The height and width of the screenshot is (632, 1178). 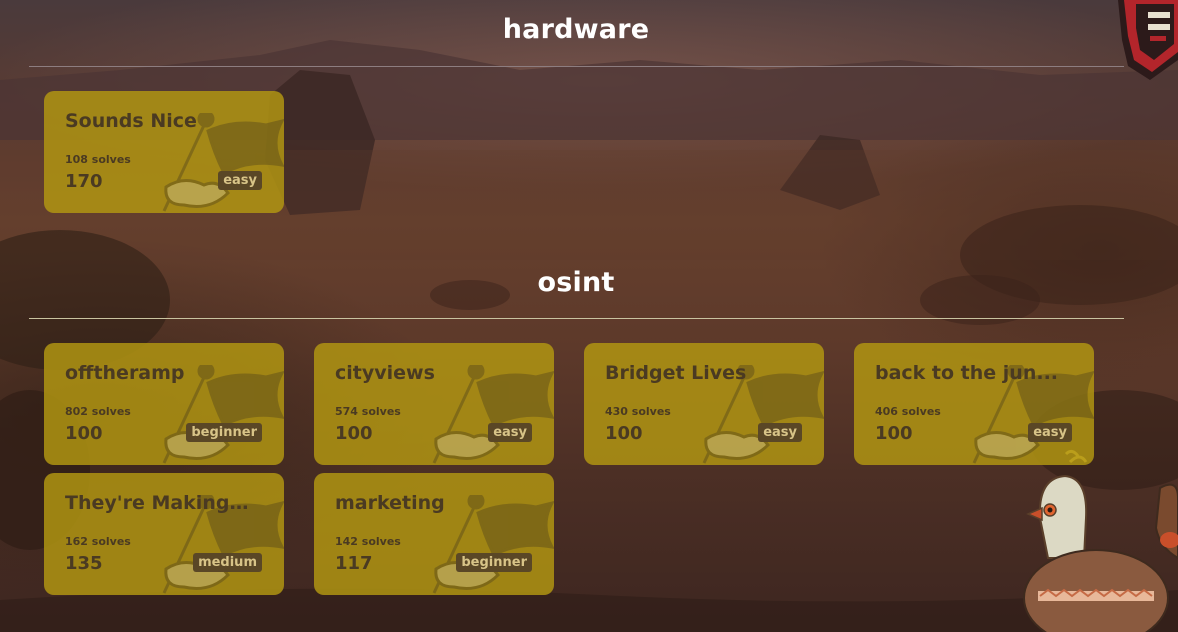 I want to click on challenge-card-theyre-making: They're Making... 162 solves 135 medium, so click(x=164, y=534).